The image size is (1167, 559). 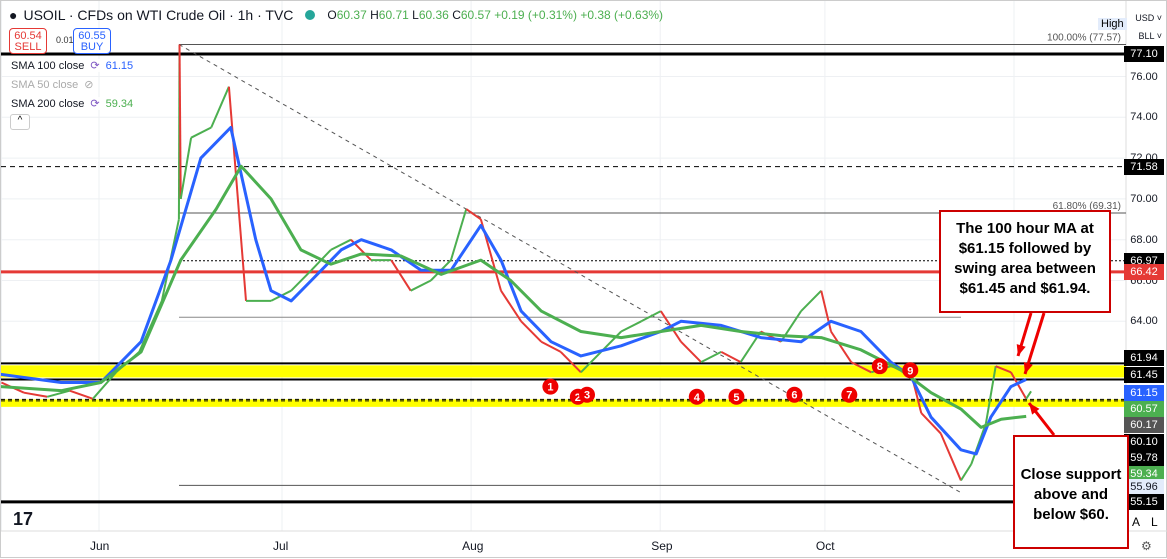 What do you see at coordinates (1084, 37) in the screenshot?
I see `fib-label: 100.00% (77.57)` at bounding box center [1084, 37].